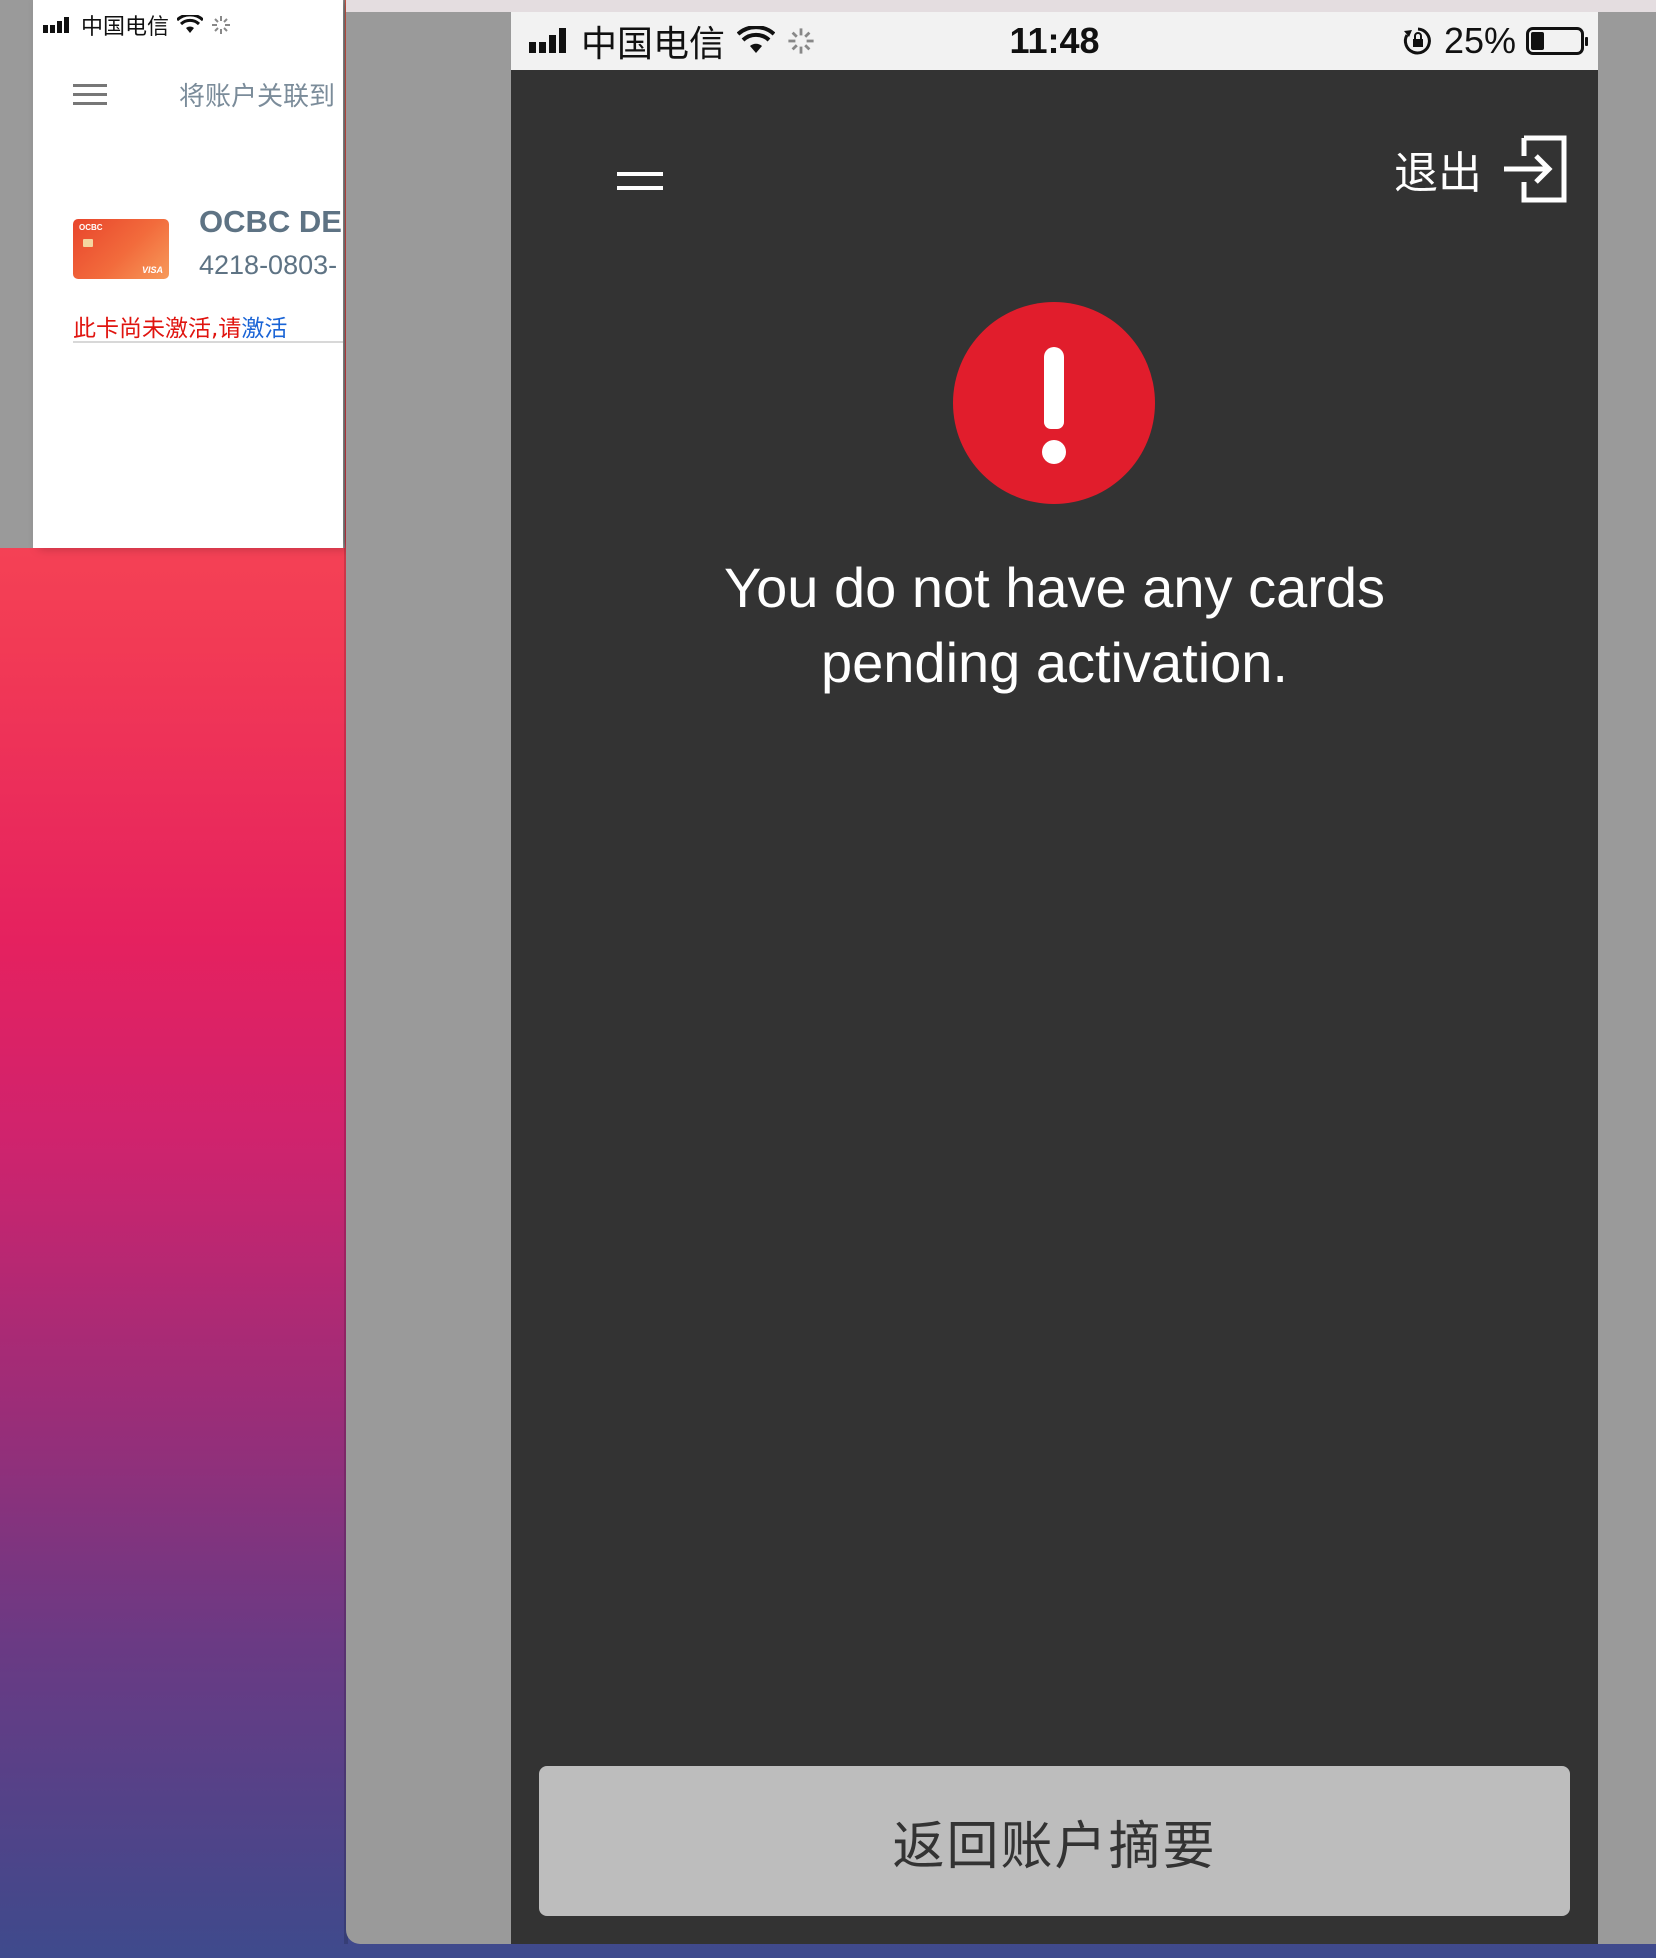 Image resolution: width=1656 pixels, height=1958 pixels. I want to click on left-carrier-label: 中国电信, so click(125, 27).